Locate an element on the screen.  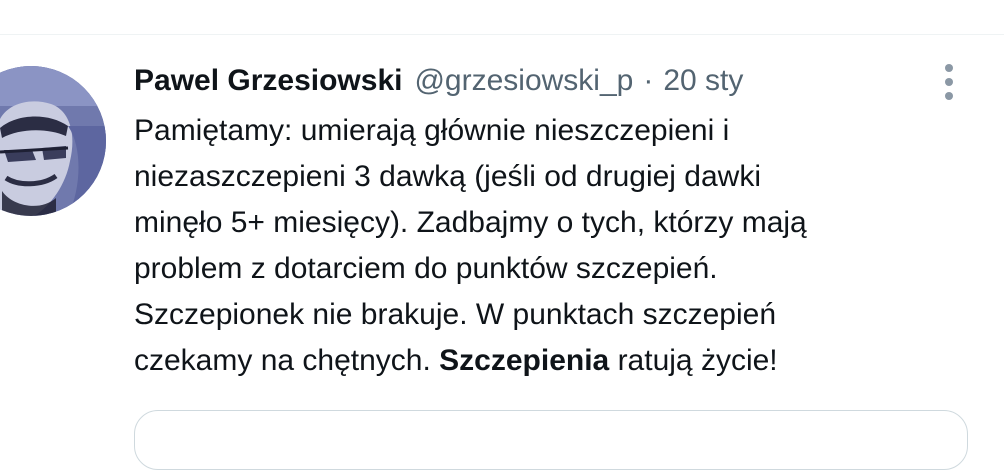
more-options-button is located at coordinates (949, 82).